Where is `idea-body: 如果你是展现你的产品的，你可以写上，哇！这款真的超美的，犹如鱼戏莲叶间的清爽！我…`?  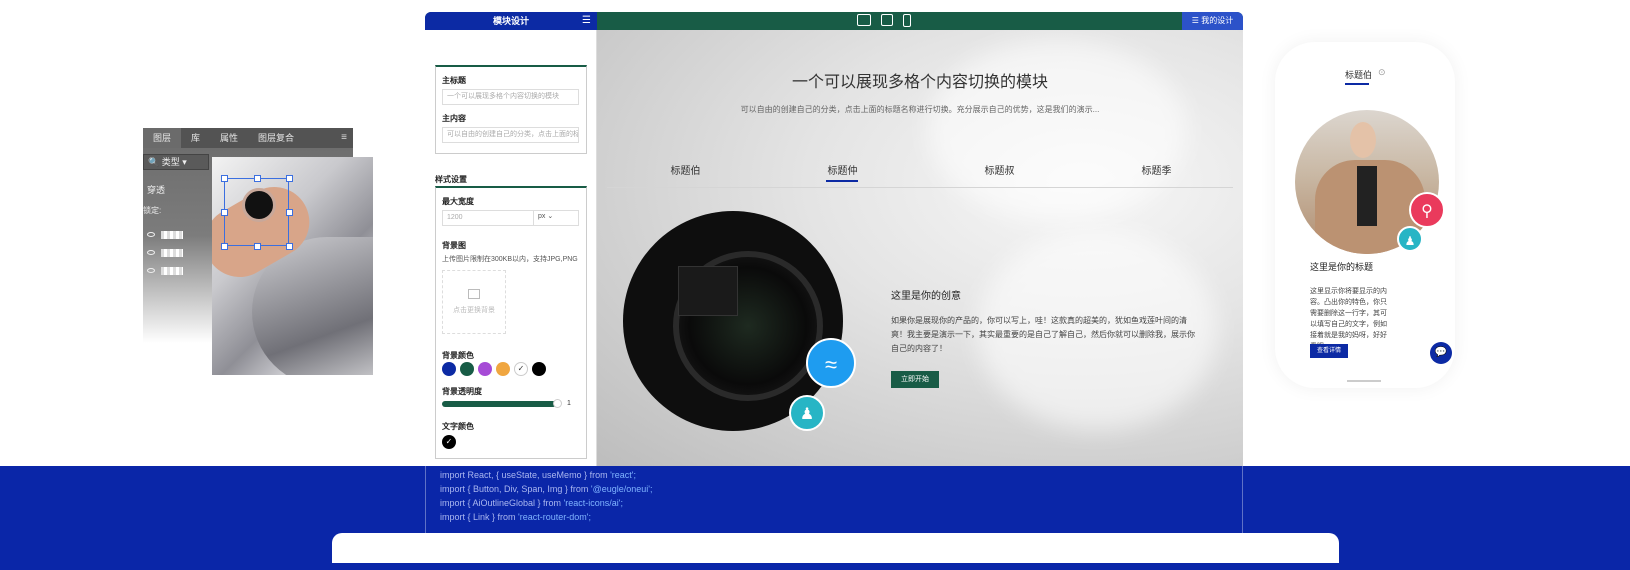 idea-body: 如果你是展现你的产品的，你可以写上，哇！这款真的超美的，犹如鱼戏莲叶间的清爽！我… is located at coordinates (1043, 334).